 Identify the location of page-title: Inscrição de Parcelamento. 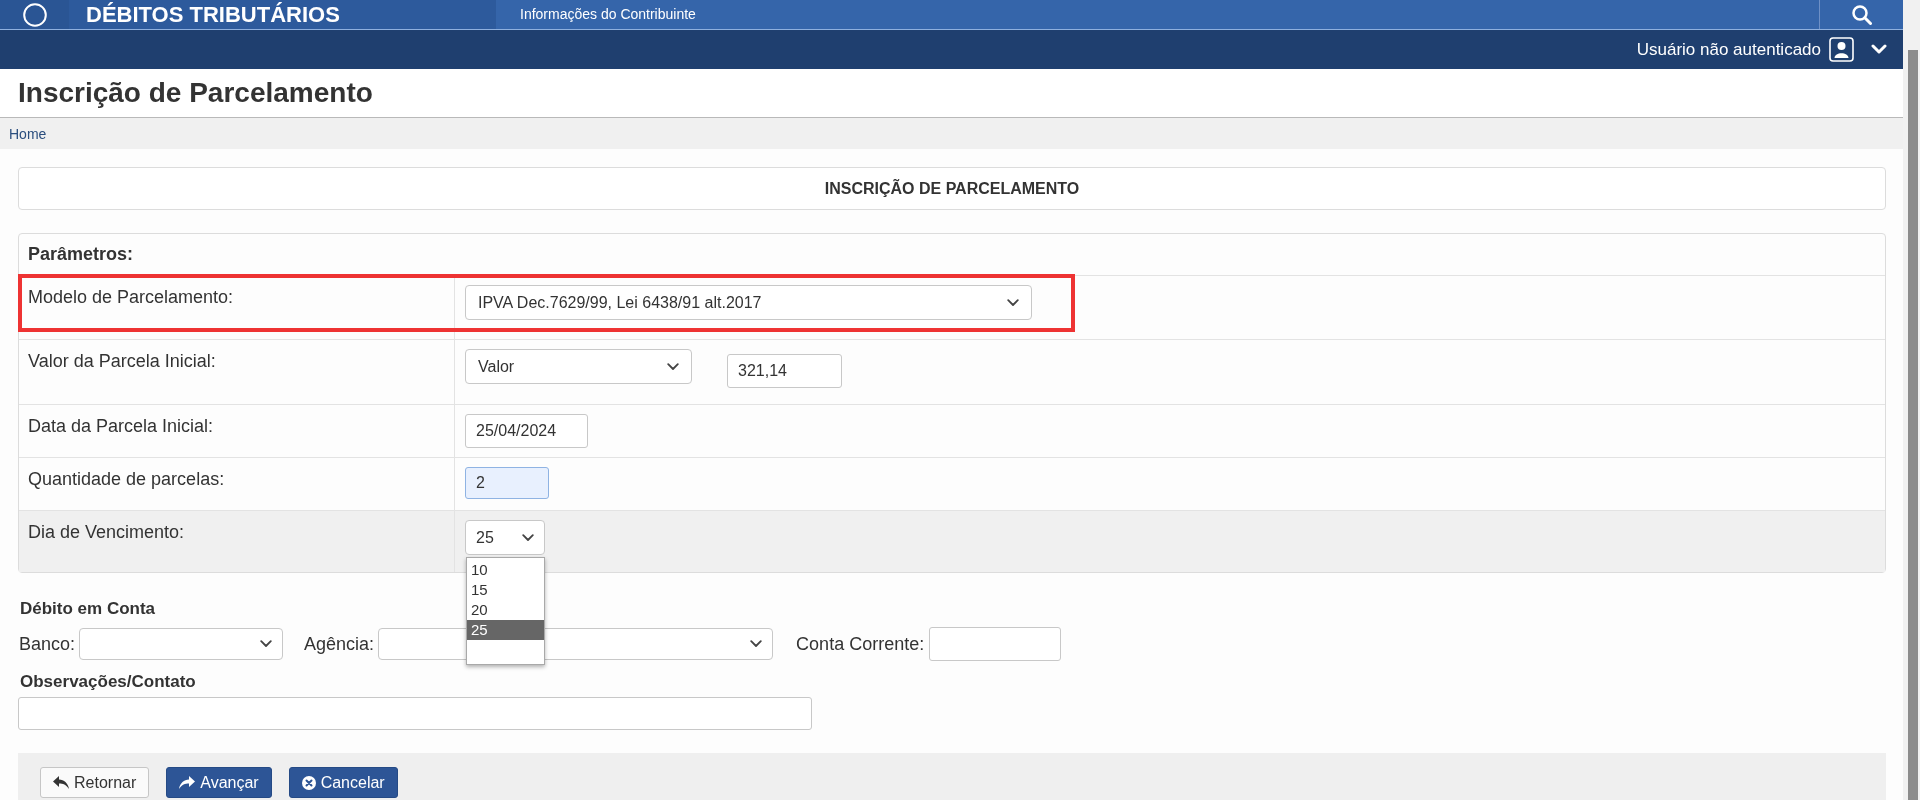
(195, 93).